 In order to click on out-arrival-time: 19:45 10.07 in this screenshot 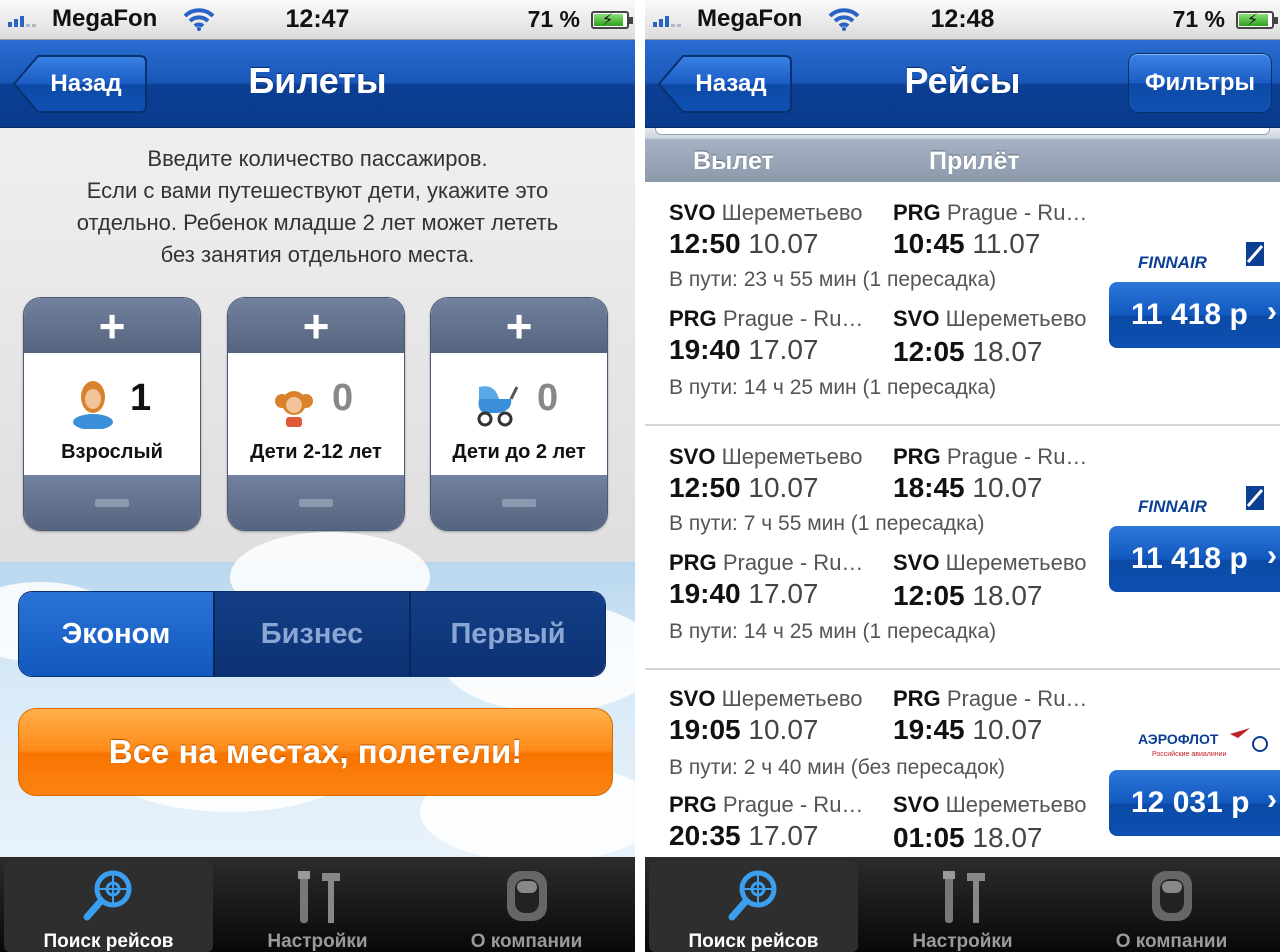, I will do `click(967, 730)`.